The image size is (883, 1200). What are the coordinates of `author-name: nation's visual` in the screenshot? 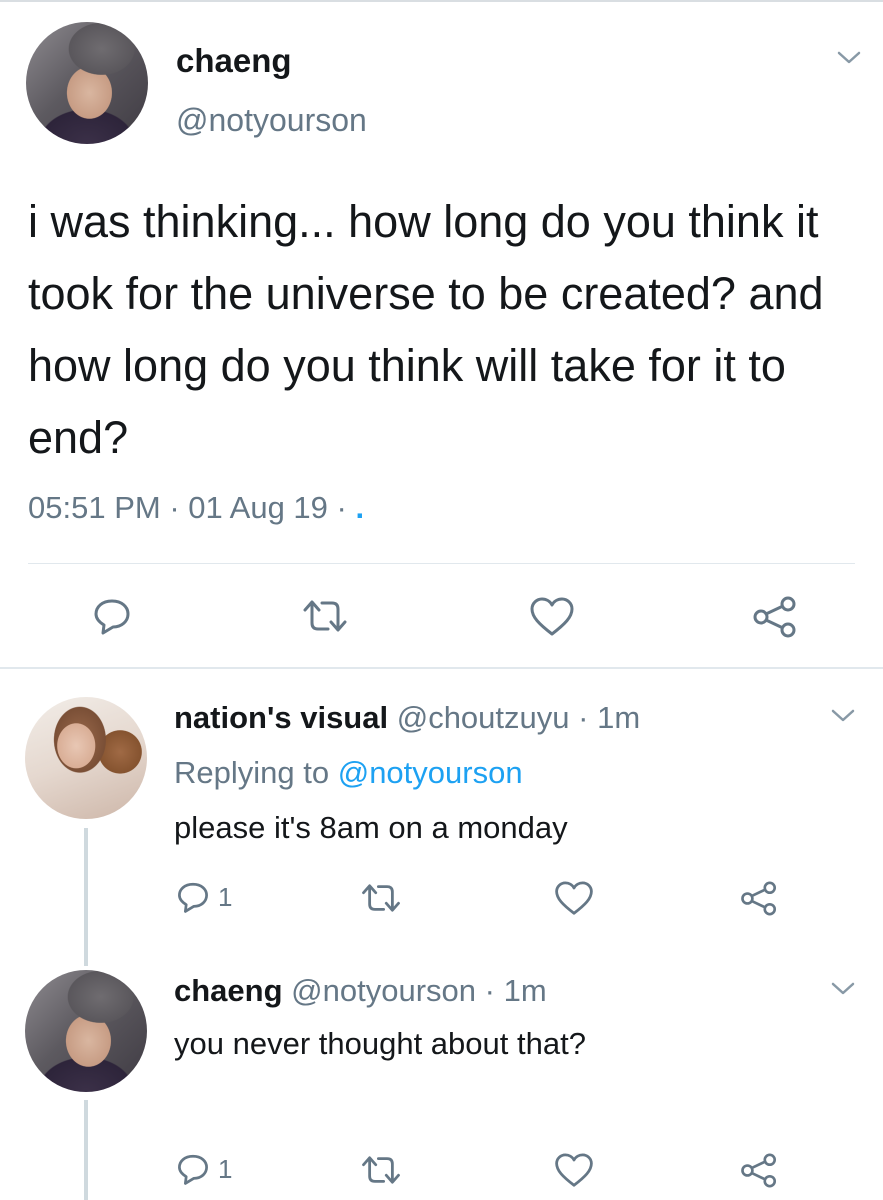 It's located at (281, 717).